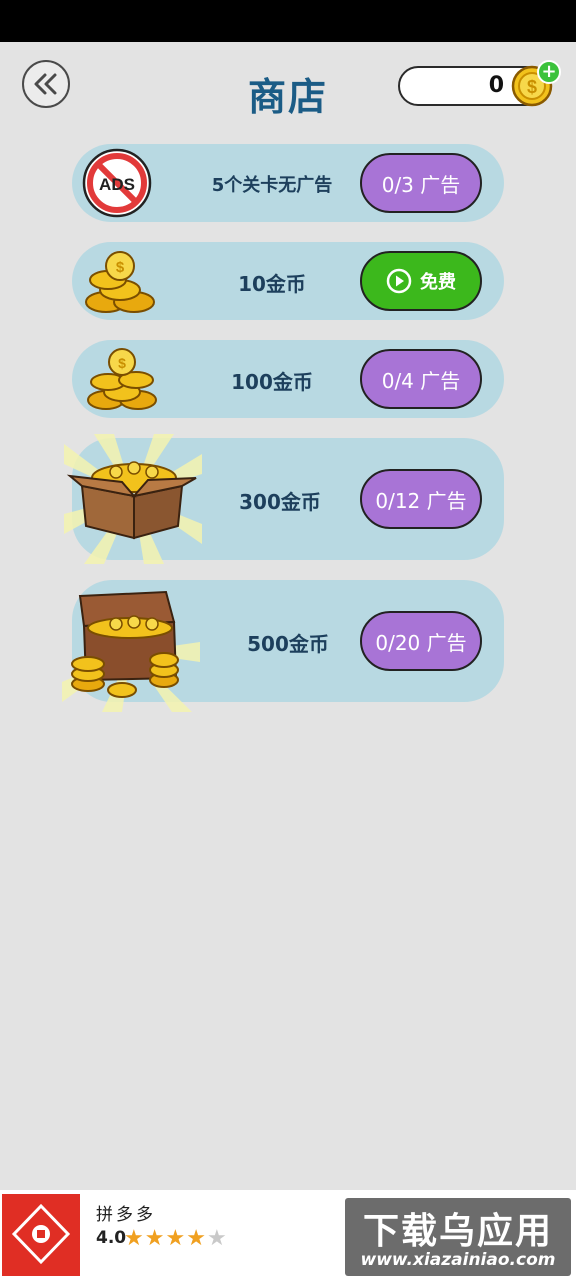 The image size is (576, 1280). Describe the element at coordinates (122, 379) in the screenshot. I see `coin-stack-medium-icon: $` at that location.